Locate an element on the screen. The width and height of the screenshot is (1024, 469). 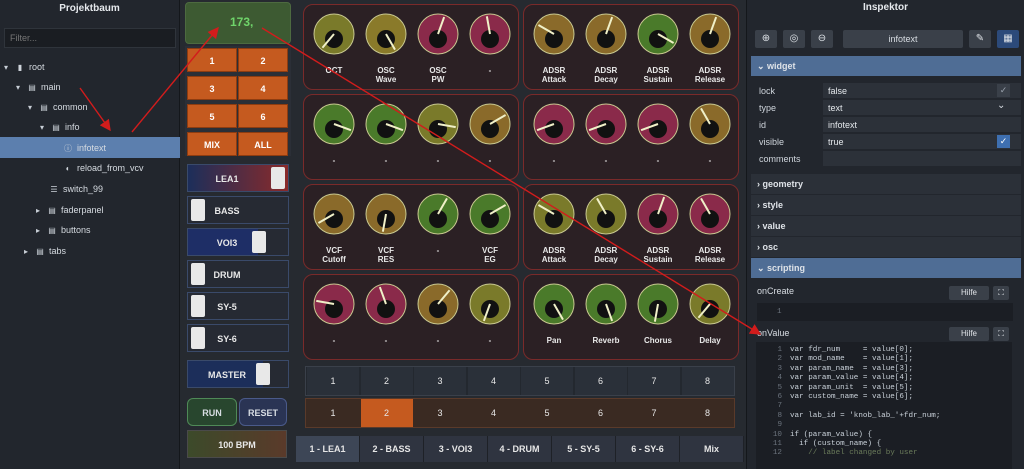
tree-node-switch-99: ☰ switch_99 is located at coordinates (75, 189).